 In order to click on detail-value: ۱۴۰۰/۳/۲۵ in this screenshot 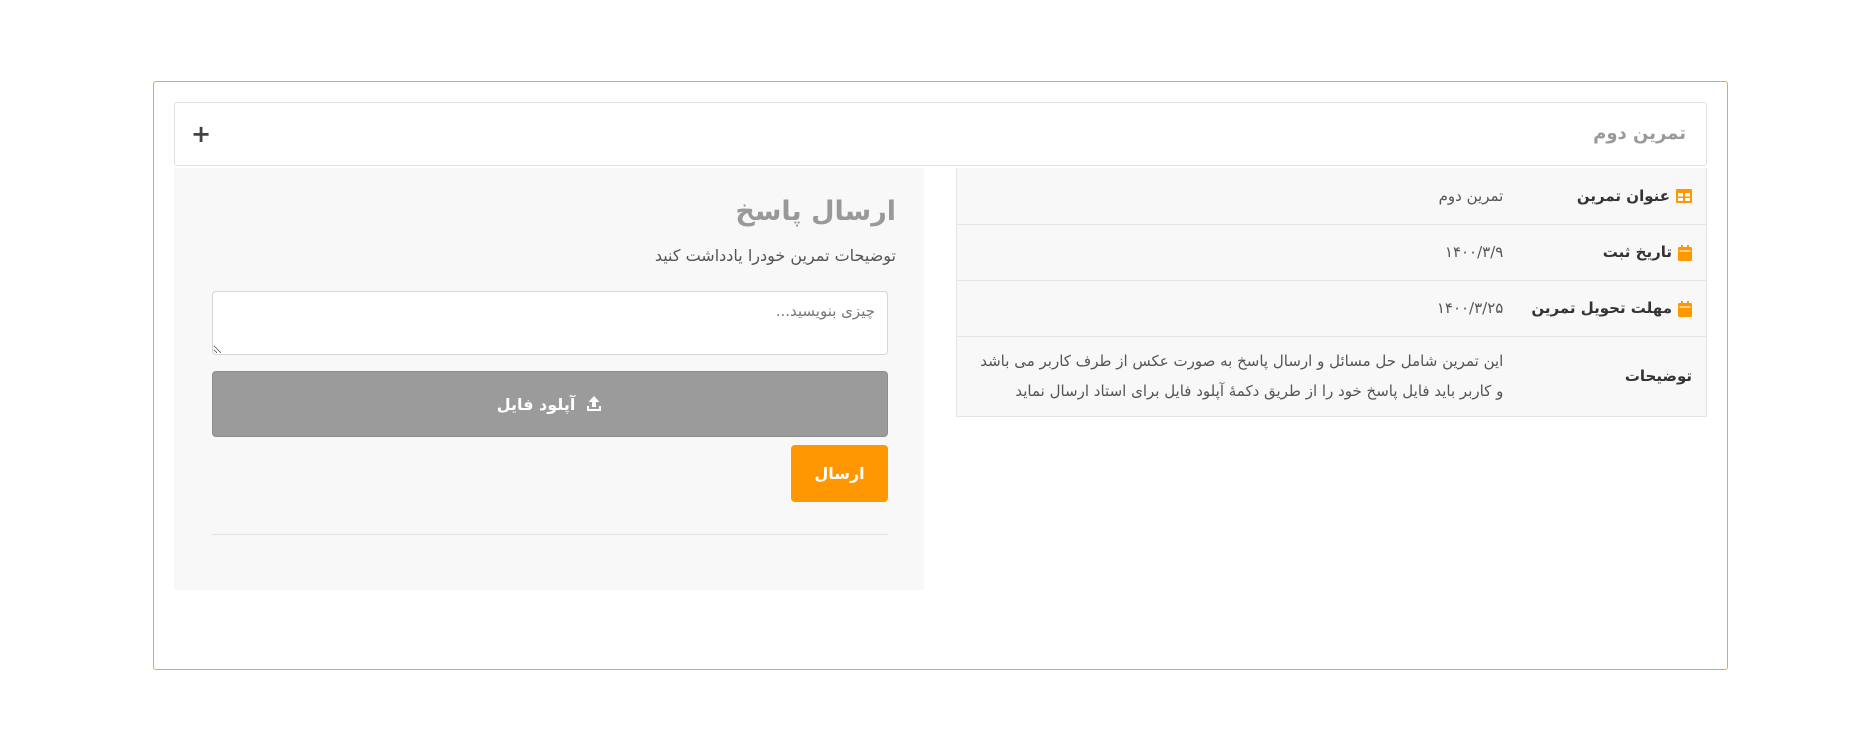, I will do `click(1237, 308)`.